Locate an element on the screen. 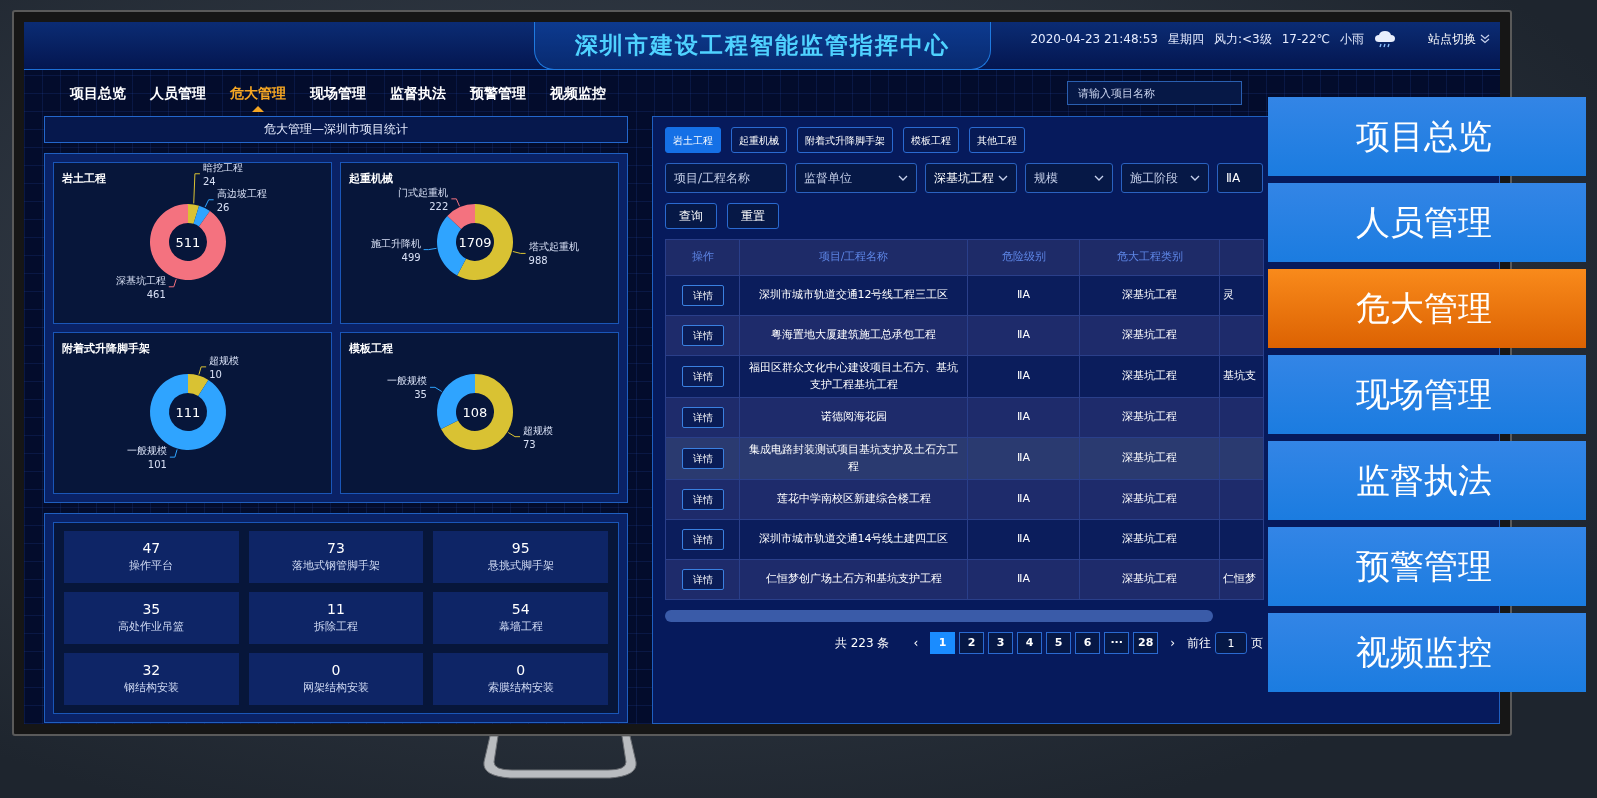  stat-value: 47 is located at coordinates (151, 548).